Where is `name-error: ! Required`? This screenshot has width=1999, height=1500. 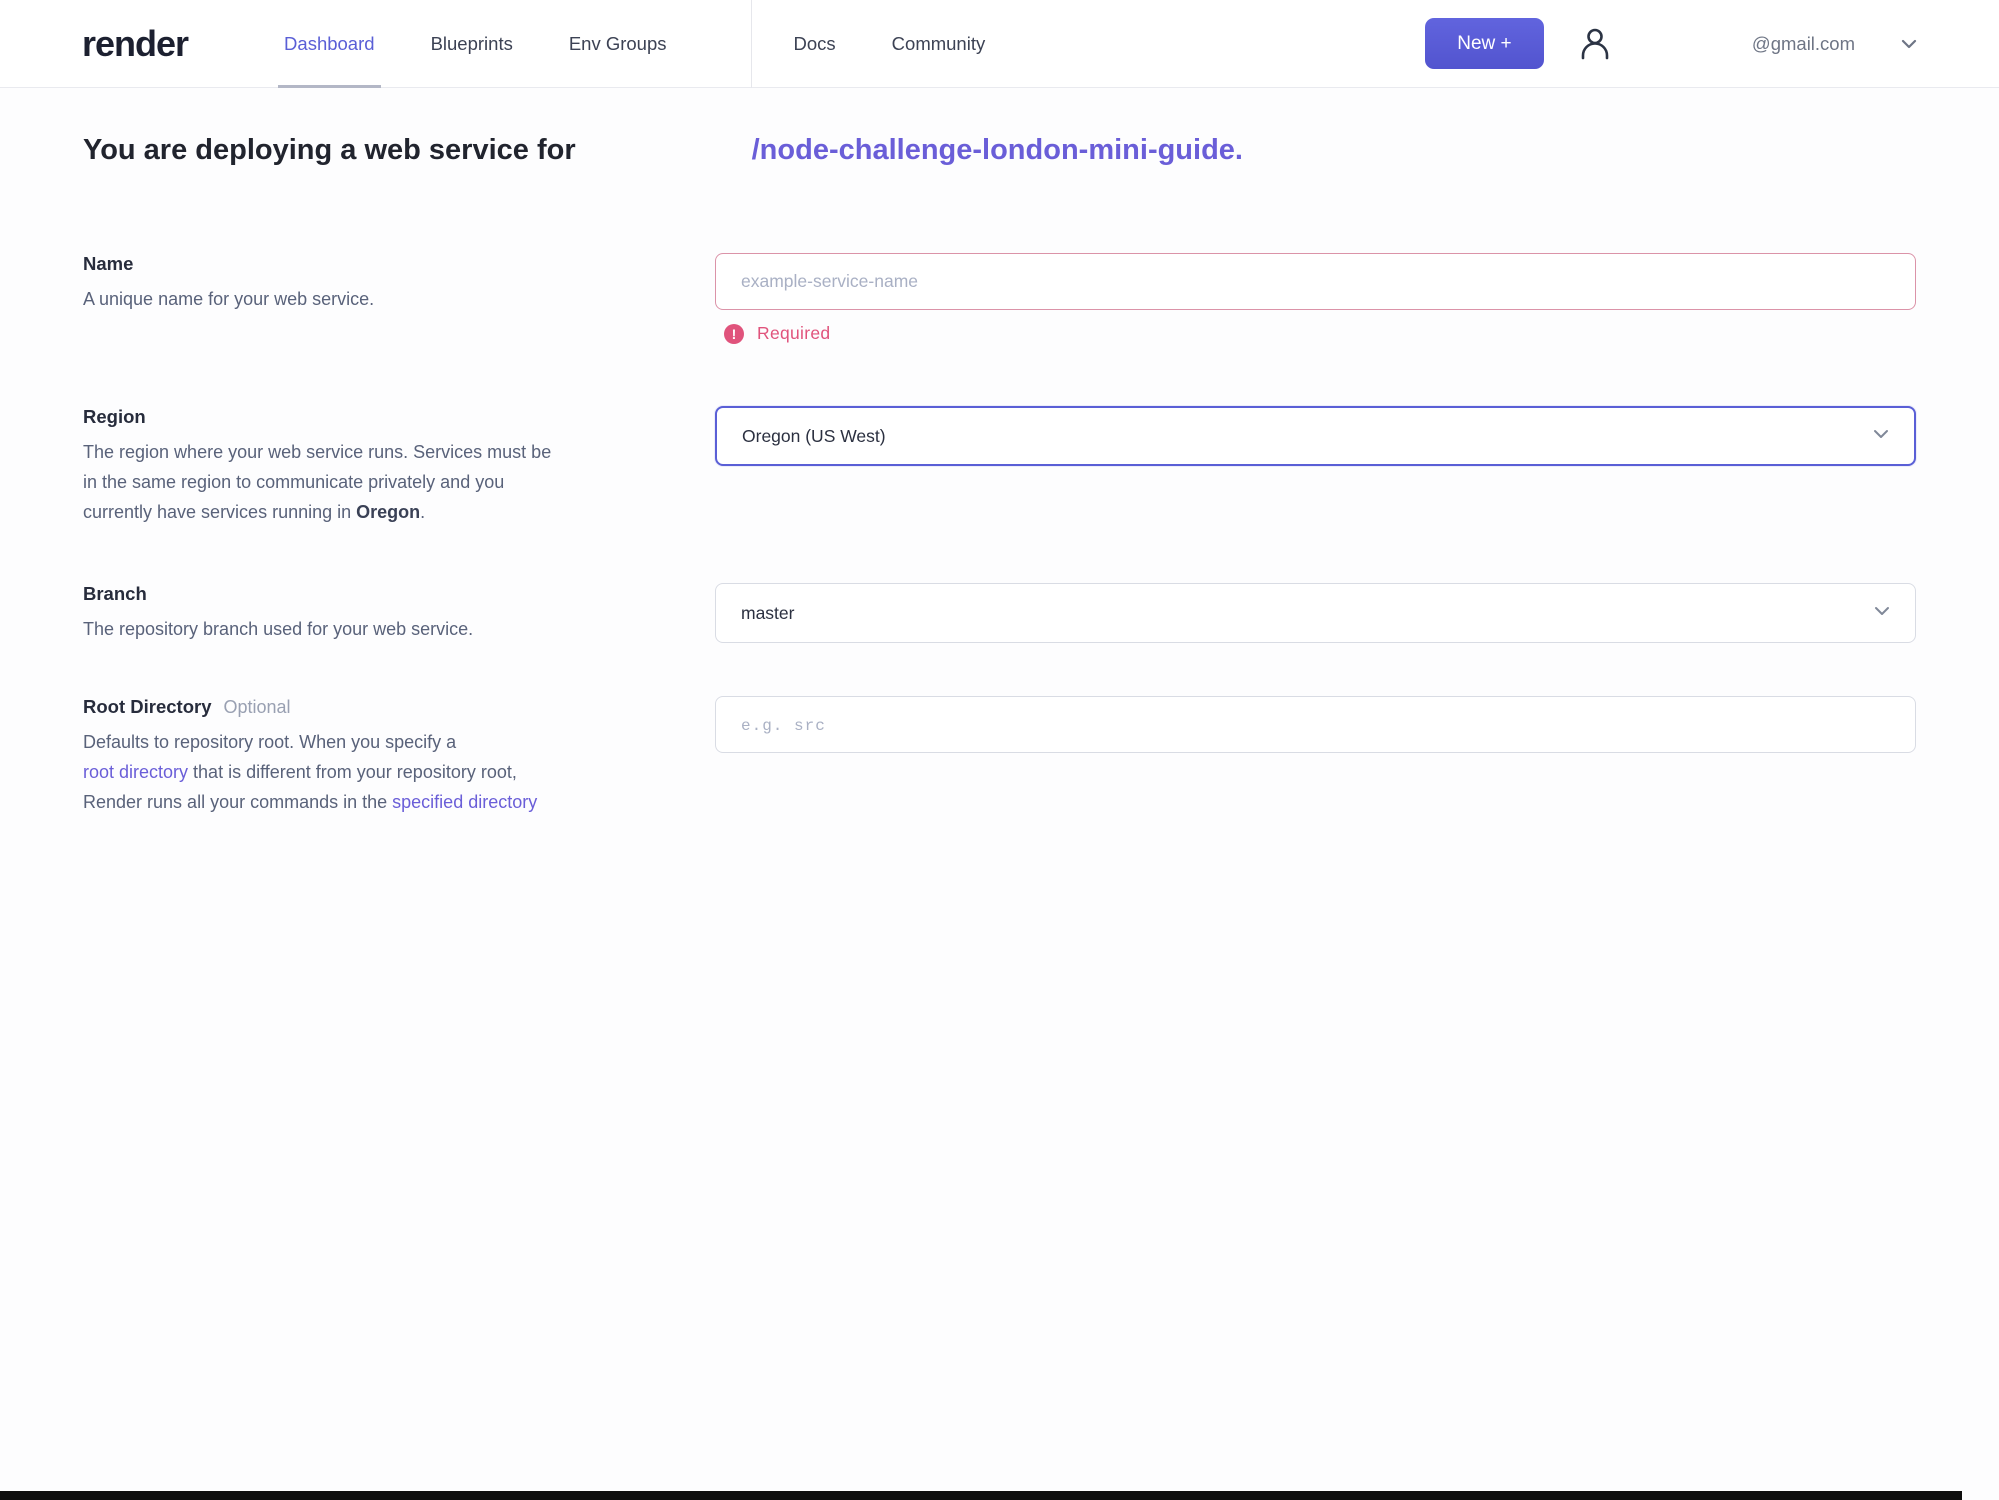 name-error: ! Required is located at coordinates (1315, 333).